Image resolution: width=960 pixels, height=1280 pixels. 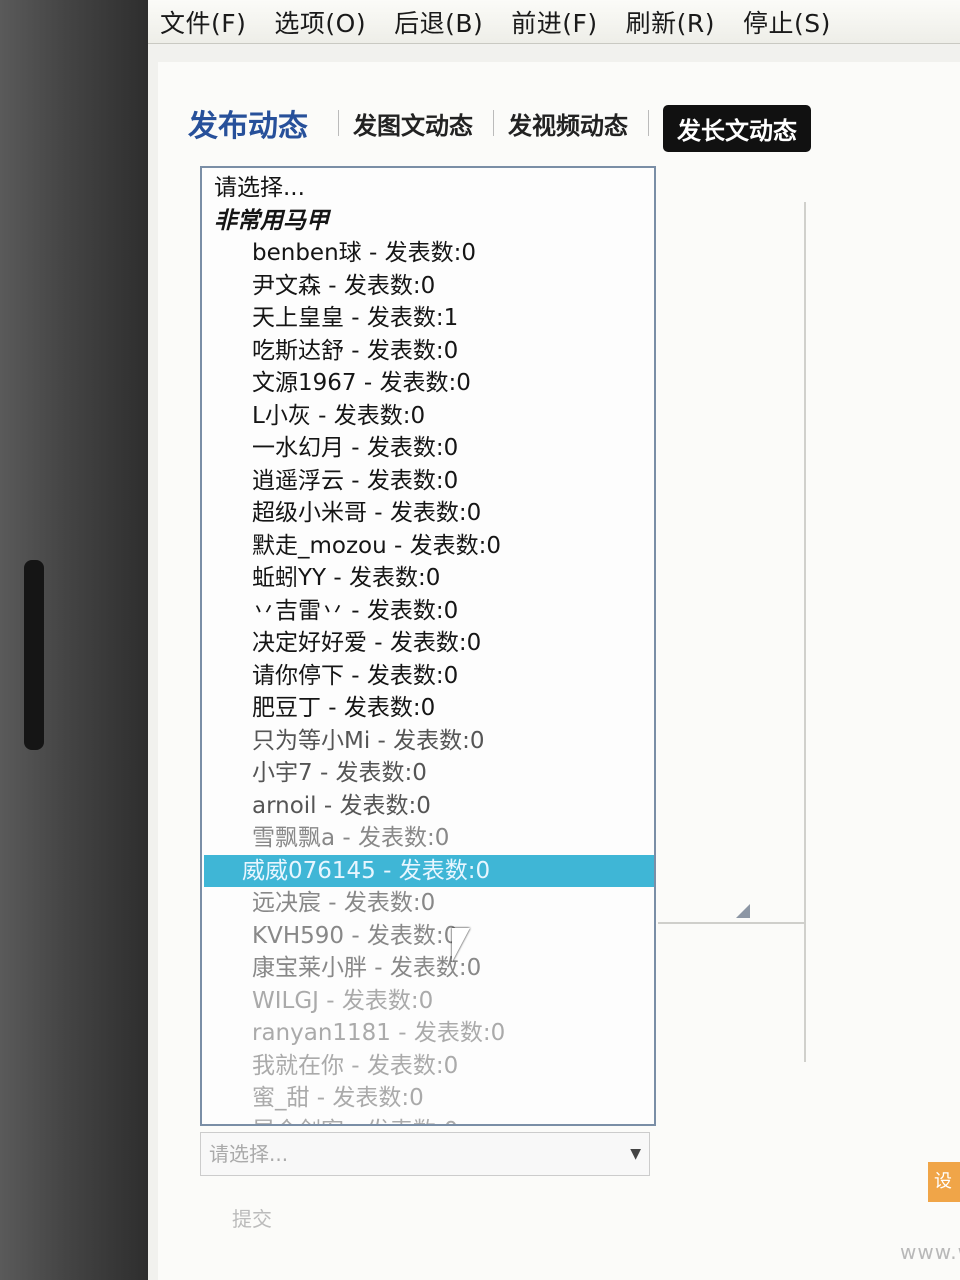 I want to click on account-option: benben球 - 发表数:0, so click(x=431, y=253).